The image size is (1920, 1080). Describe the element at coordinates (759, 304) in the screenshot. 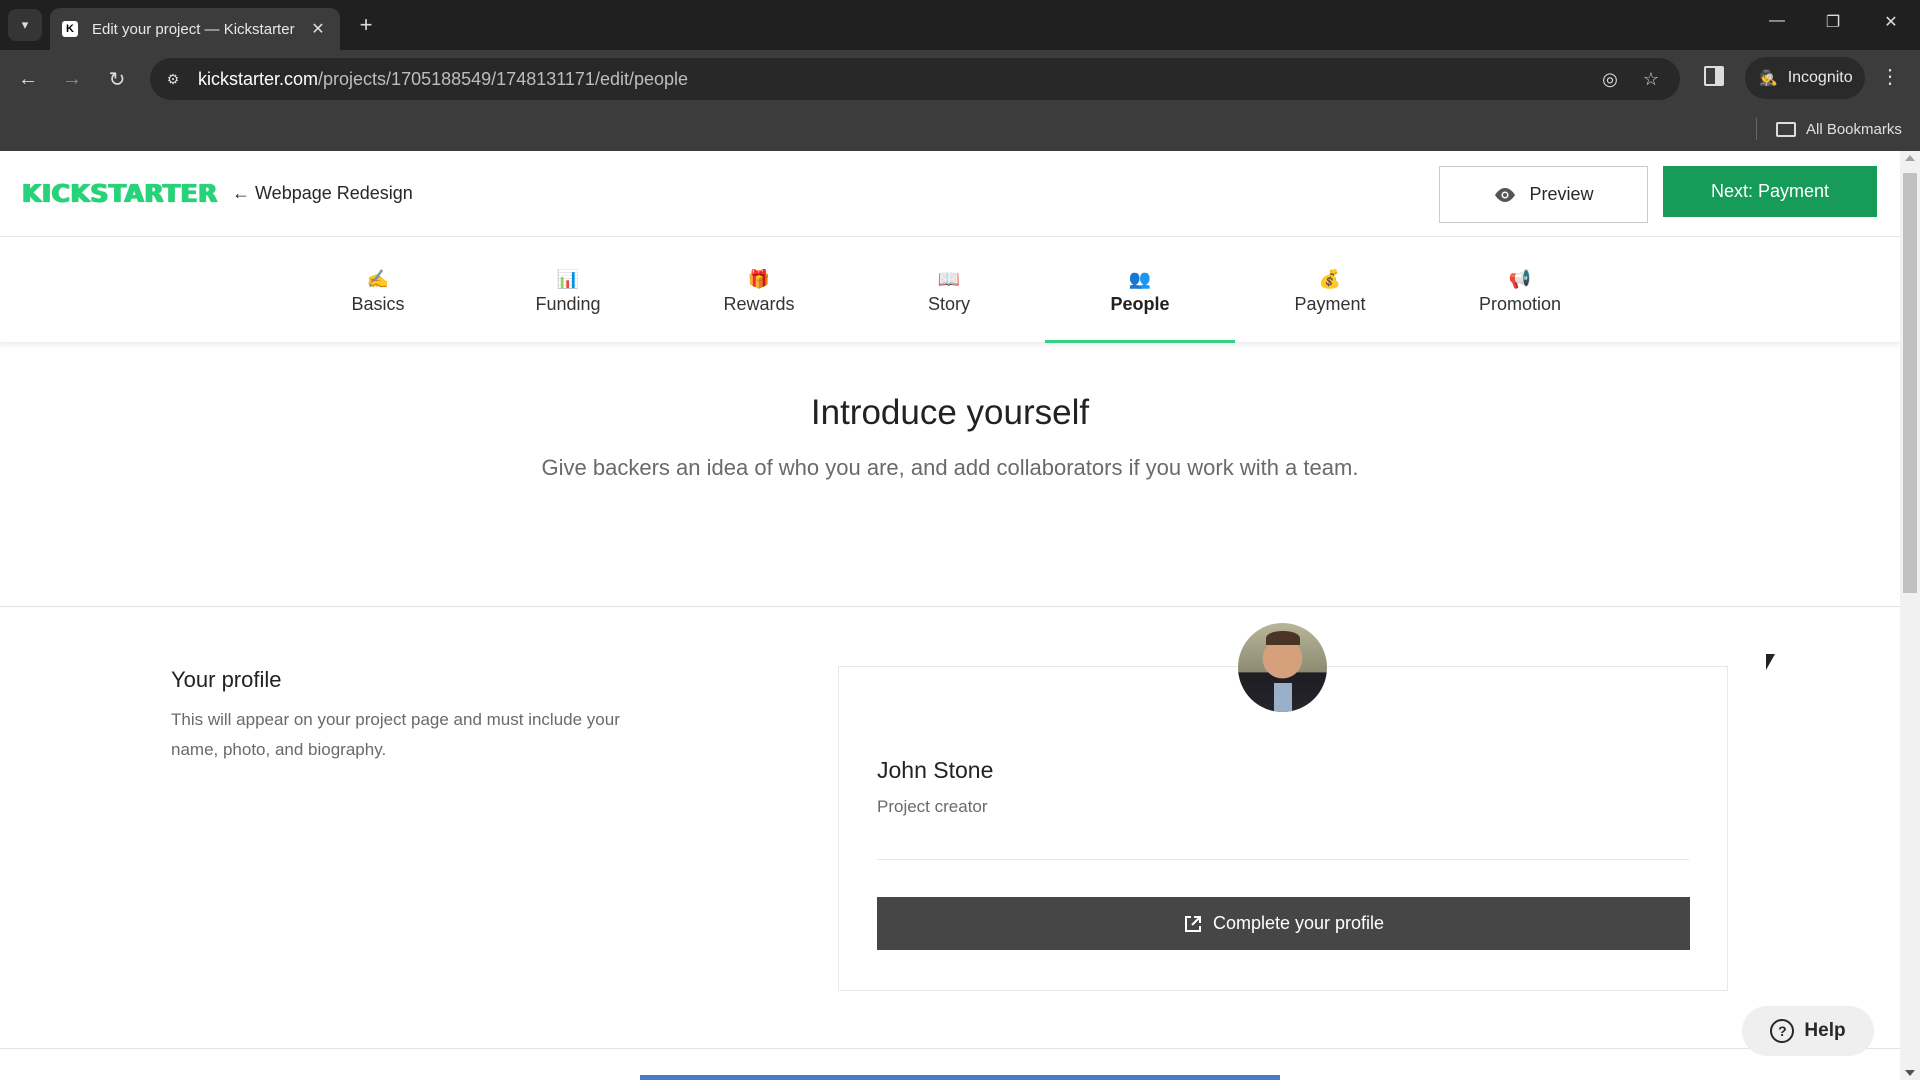

I see `tab-label: Rewards` at that location.